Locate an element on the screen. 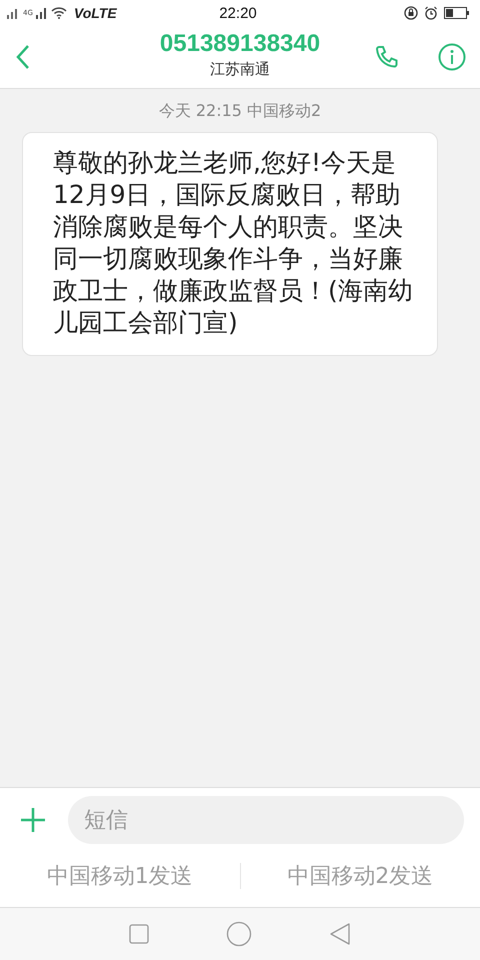  contact-number: 051389138340 is located at coordinates (240, 44).